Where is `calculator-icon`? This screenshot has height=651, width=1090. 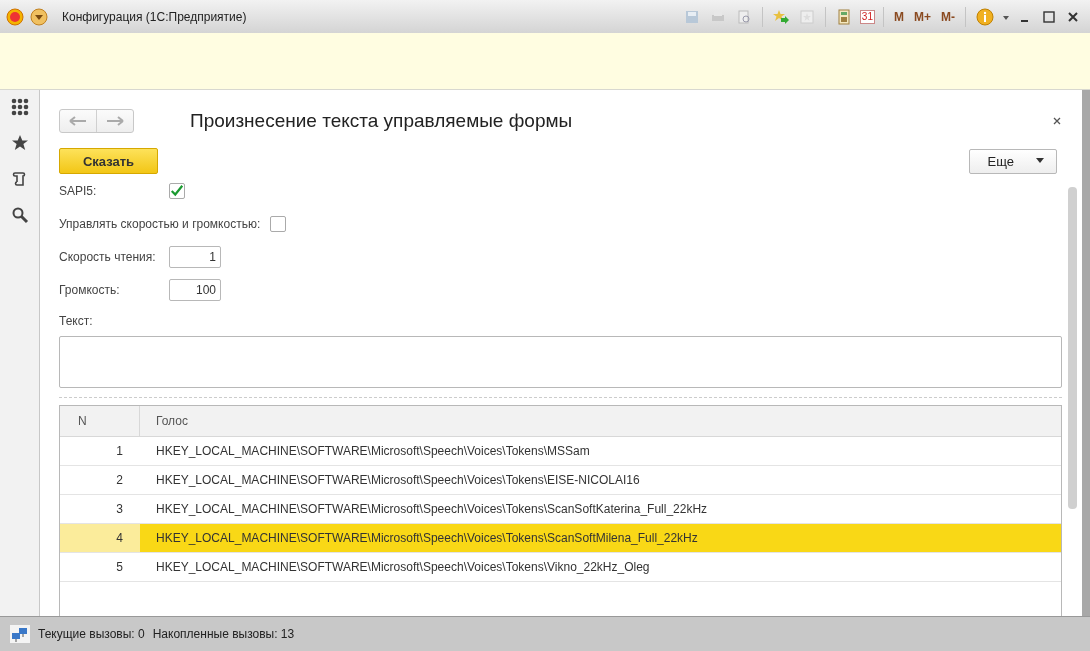
calculator-icon is located at coordinates (843, 16).